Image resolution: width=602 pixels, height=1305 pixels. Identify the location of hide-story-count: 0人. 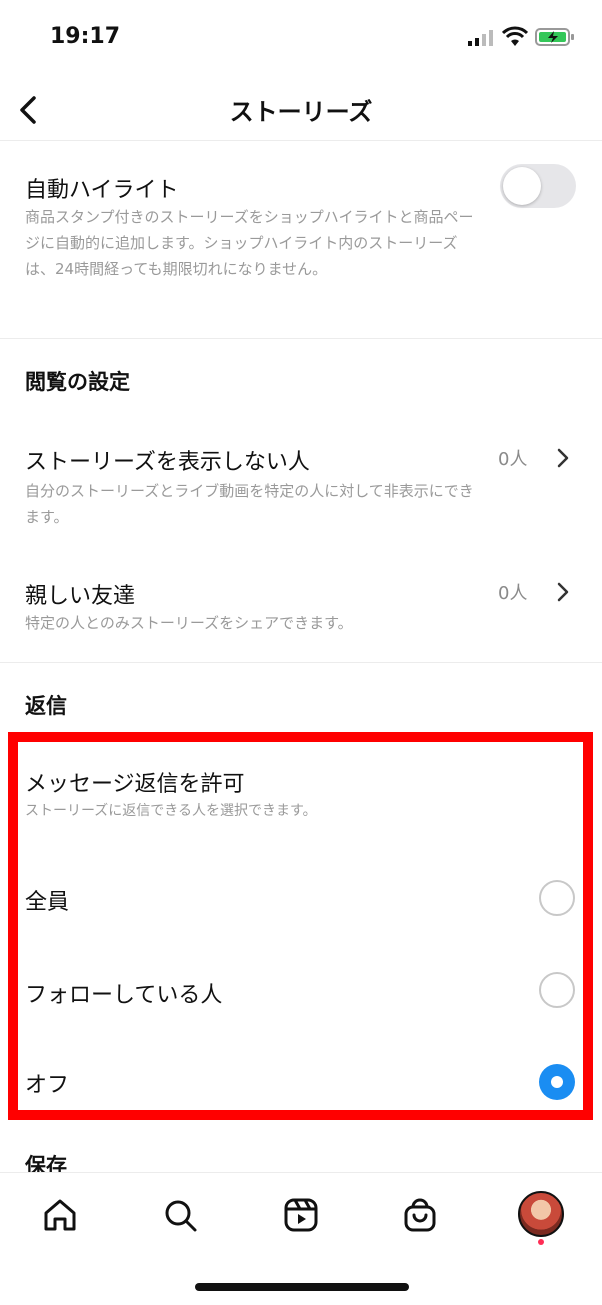
(513, 459).